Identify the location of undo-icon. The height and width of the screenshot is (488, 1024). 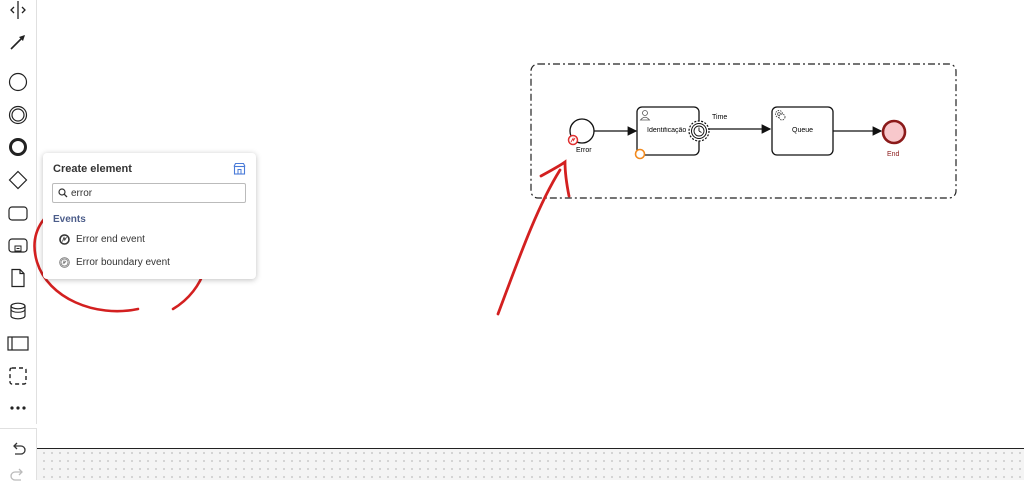
(19, 448).